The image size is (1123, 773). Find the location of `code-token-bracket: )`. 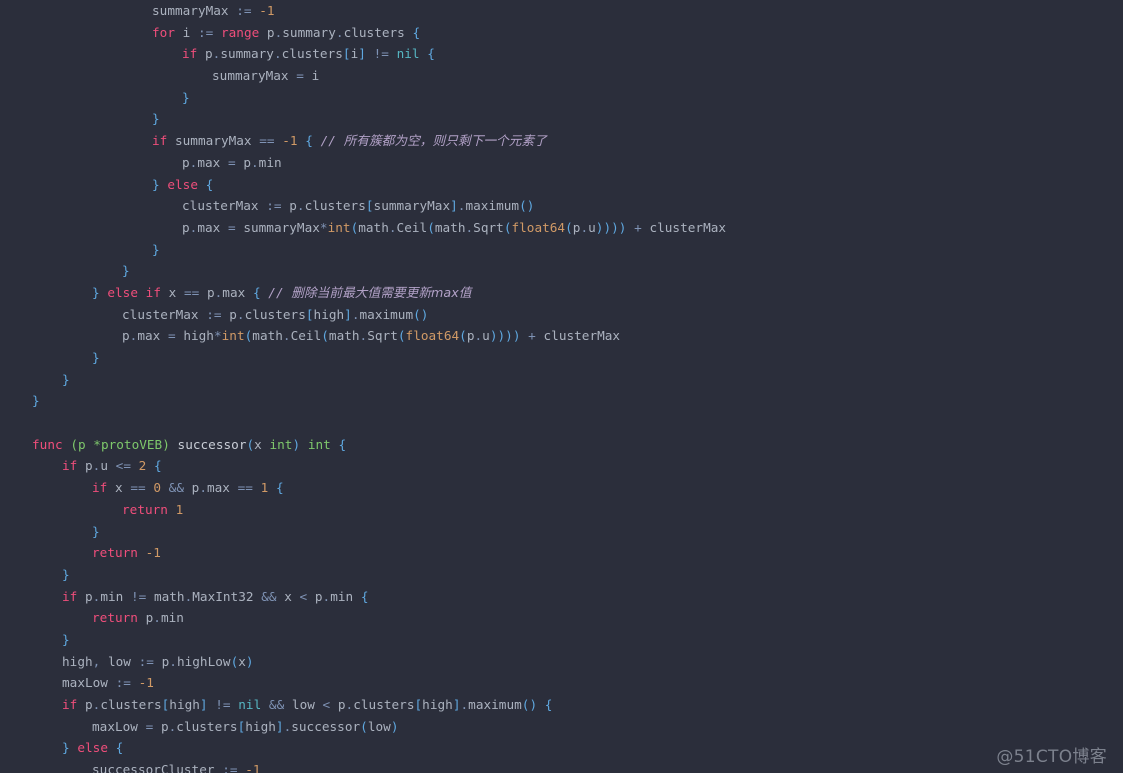

code-token-bracket: ) is located at coordinates (516, 336).